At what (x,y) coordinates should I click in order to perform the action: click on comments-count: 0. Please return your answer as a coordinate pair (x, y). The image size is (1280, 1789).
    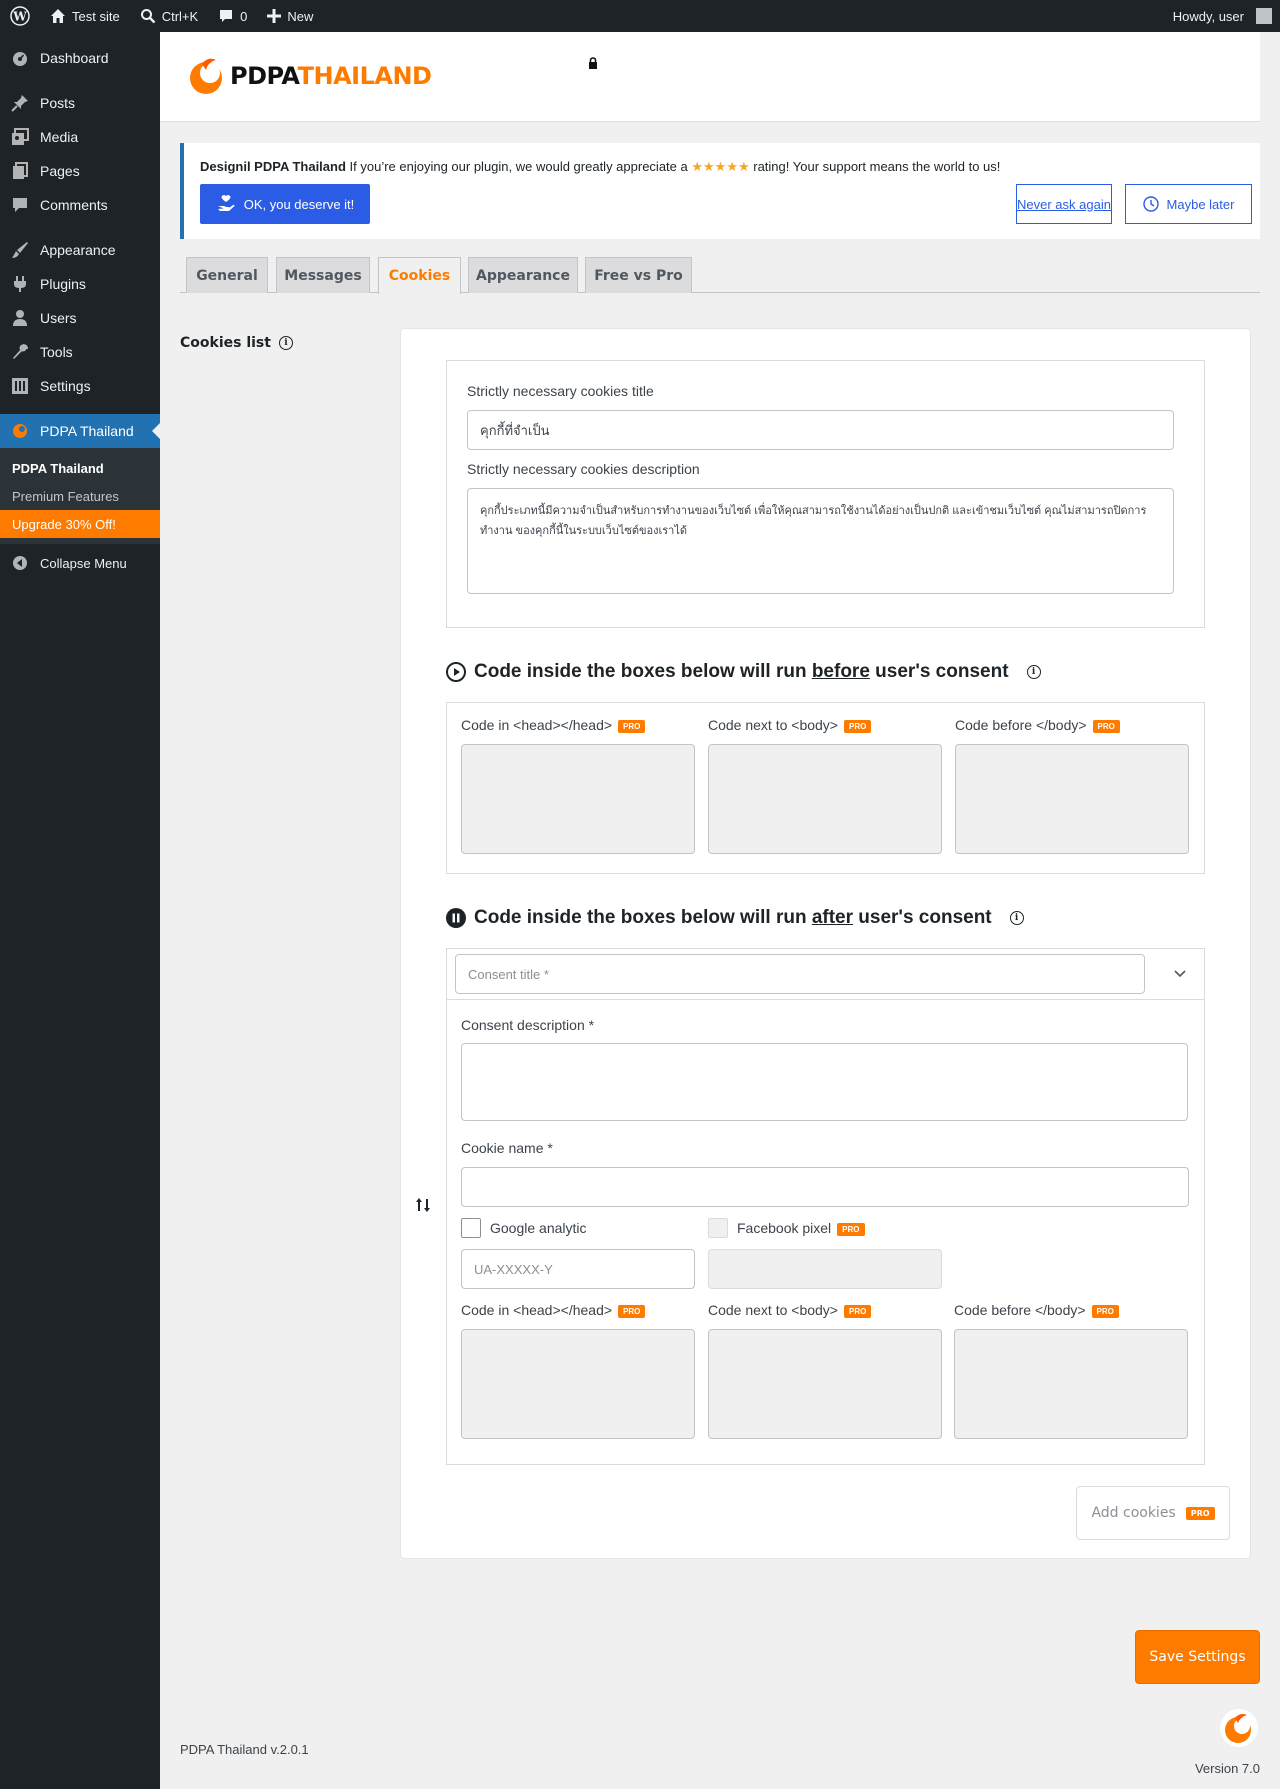
    Looking at the image, I should click on (244, 16).